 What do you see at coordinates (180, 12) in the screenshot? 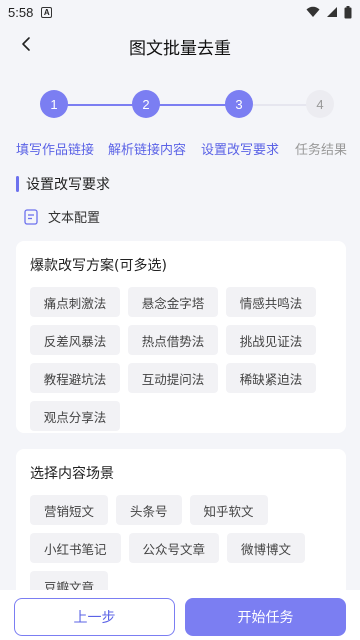
I see `status-bar: 5:58 A` at bounding box center [180, 12].